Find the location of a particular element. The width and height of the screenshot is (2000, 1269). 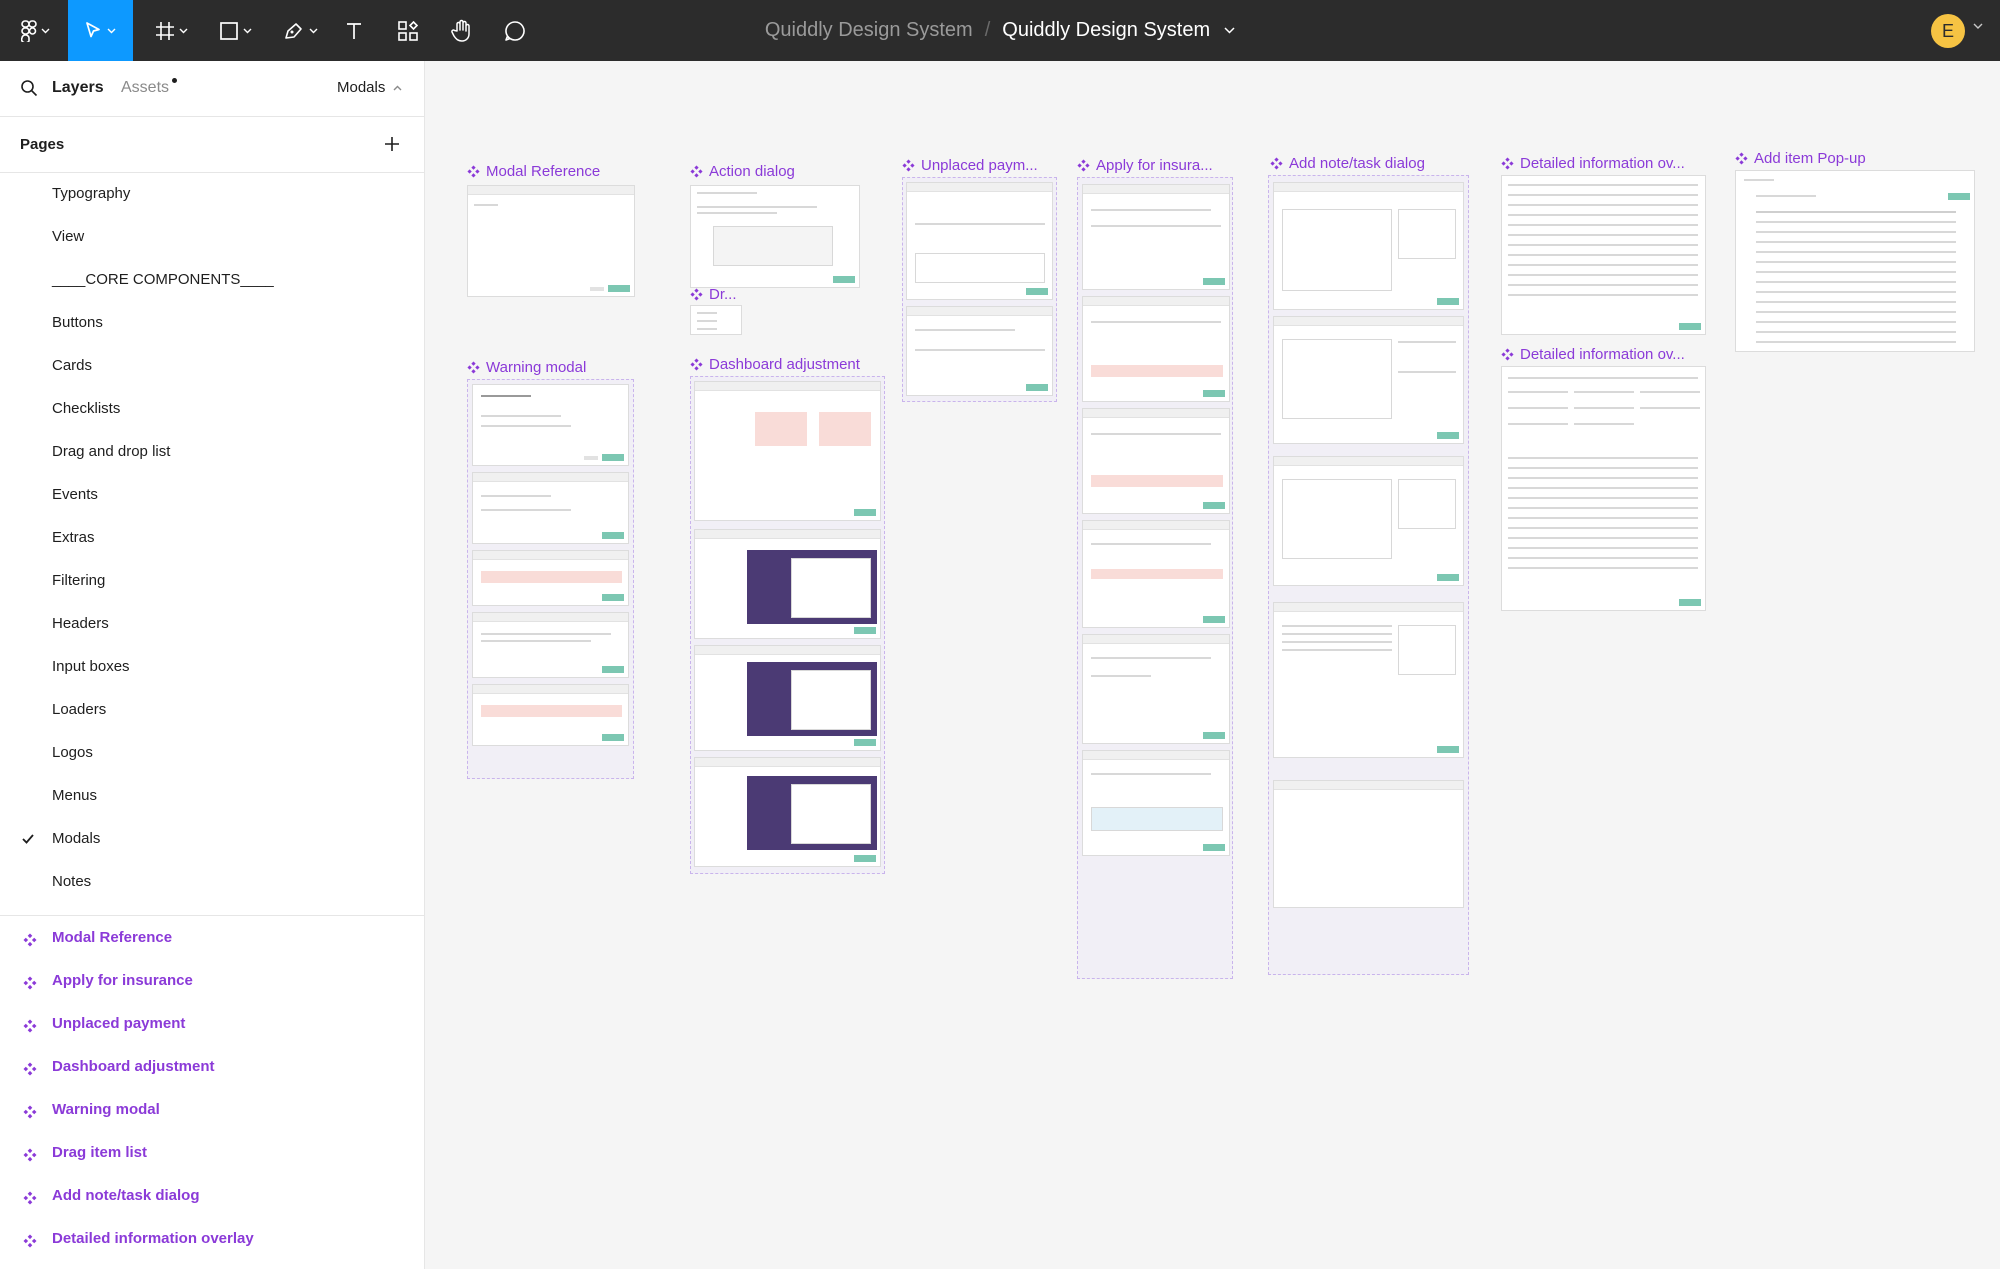

figma-menu-button is located at coordinates (35, 30).